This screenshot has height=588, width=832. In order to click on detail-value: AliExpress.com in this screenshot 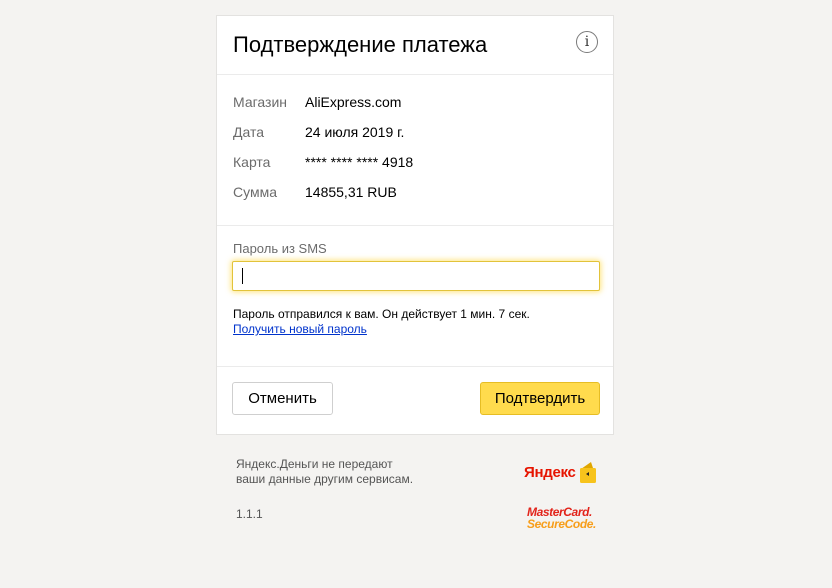, I will do `click(353, 102)`.